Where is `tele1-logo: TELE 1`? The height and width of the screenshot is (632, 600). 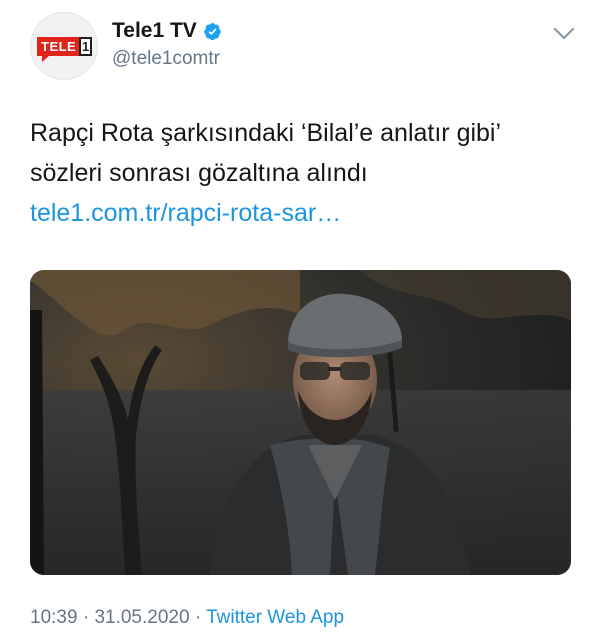 tele1-logo: TELE 1 is located at coordinates (64, 46).